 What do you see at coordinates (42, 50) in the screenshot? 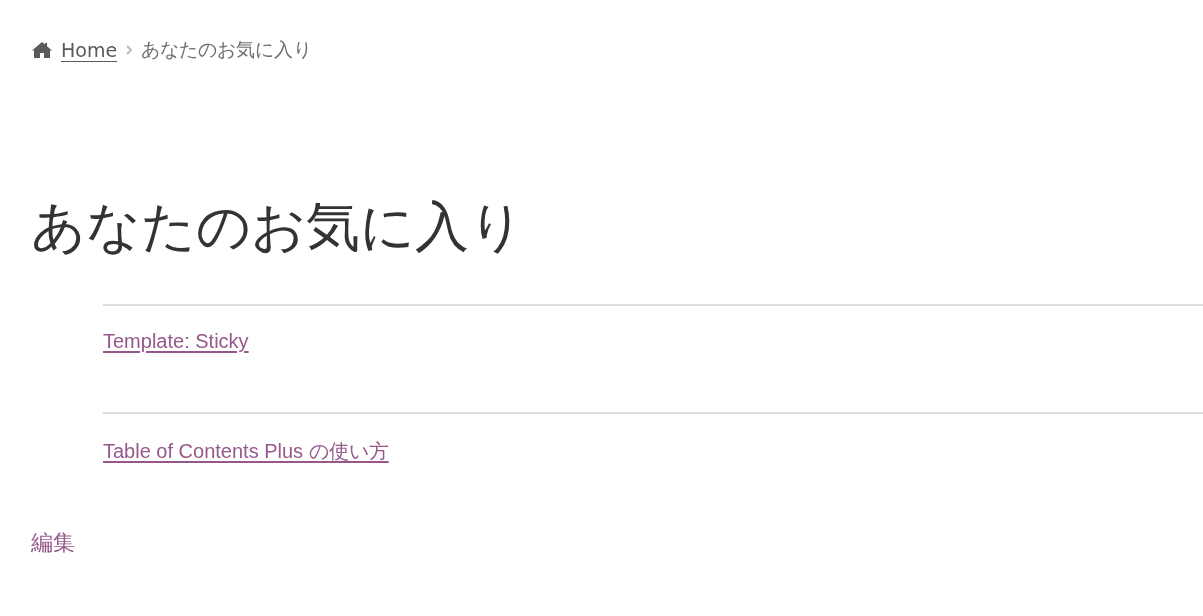
I see `home-icon` at bounding box center [42, 50].